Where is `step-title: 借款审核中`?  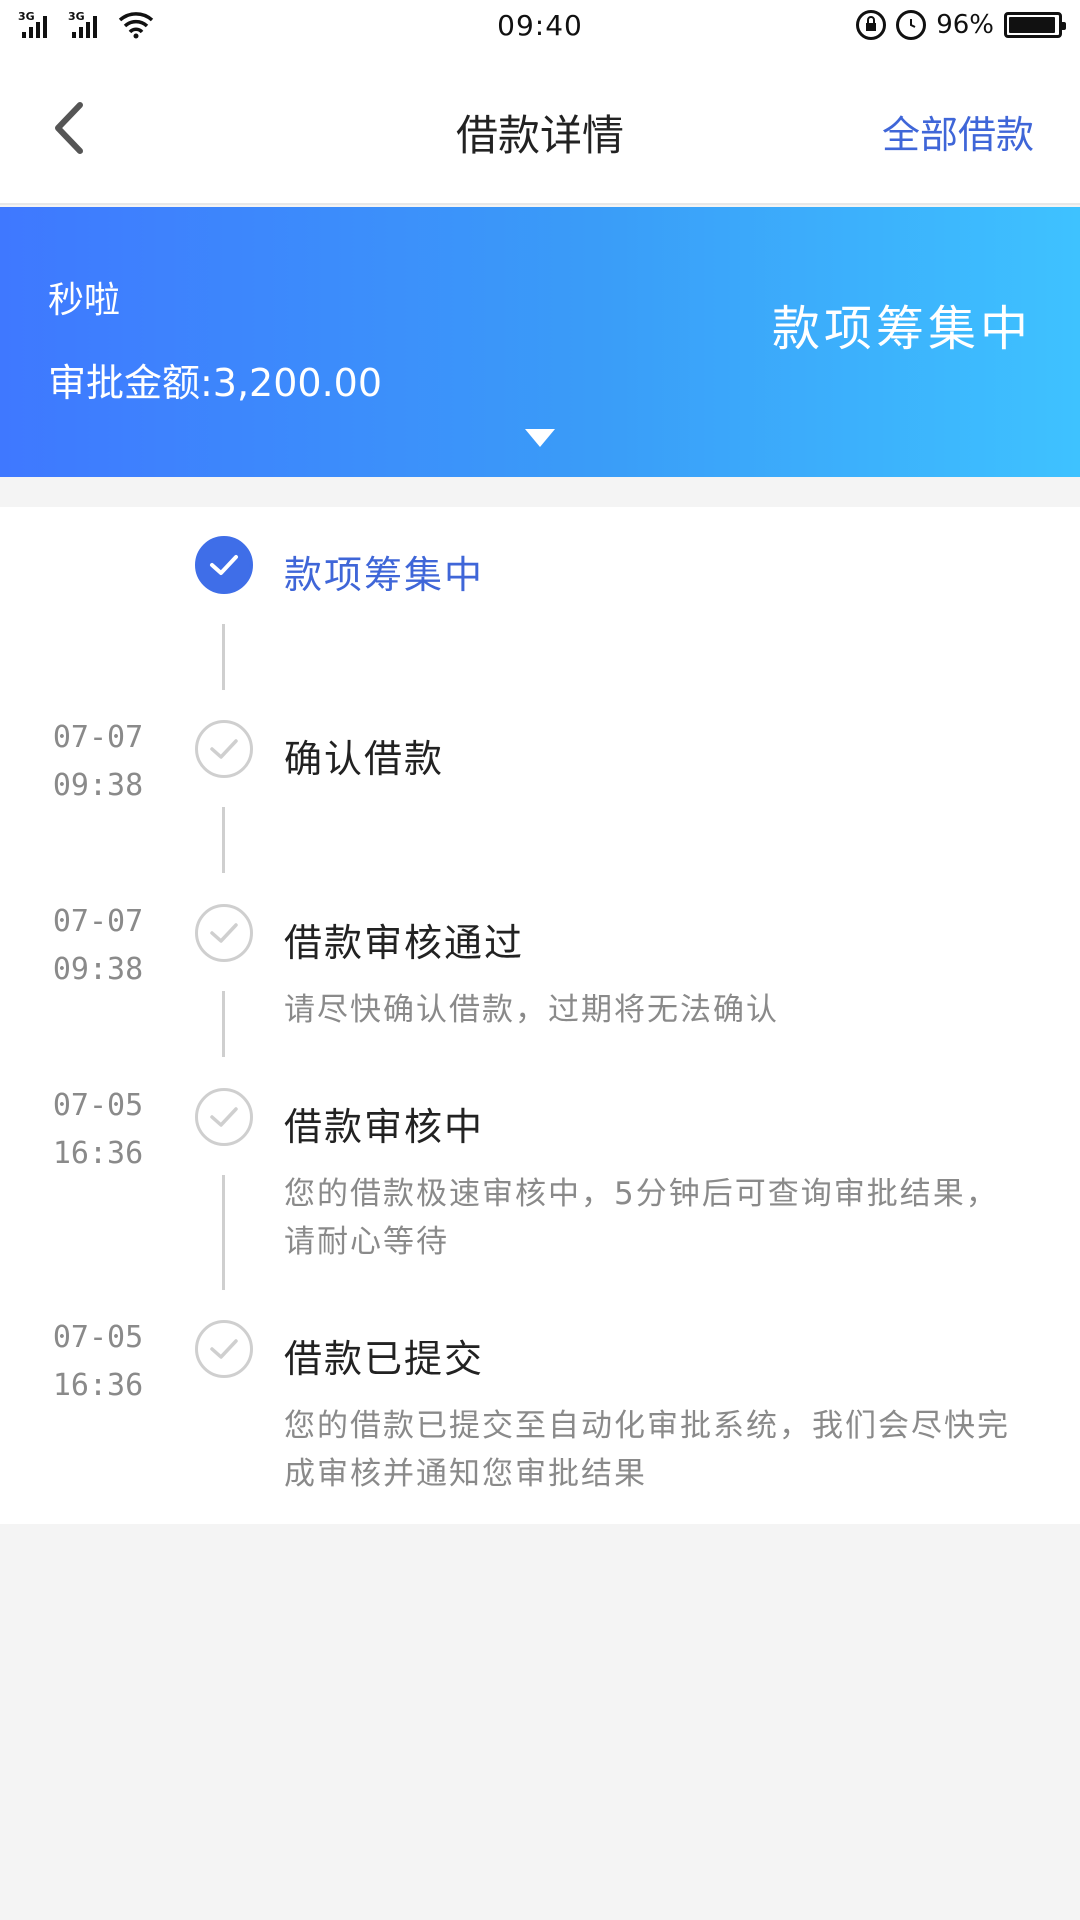 step-title: 借款审核中 is located at coordinates (384, 1127).